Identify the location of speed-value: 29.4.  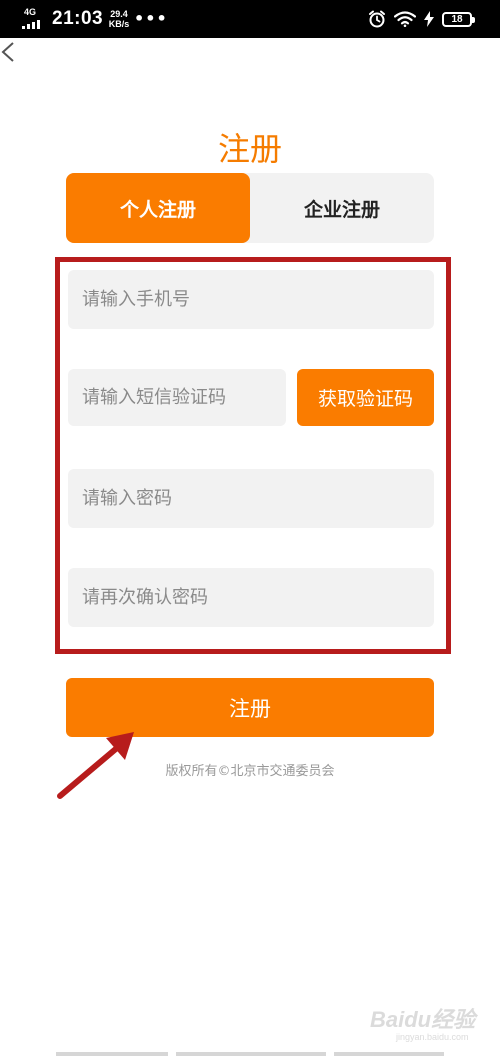
(119, 14).